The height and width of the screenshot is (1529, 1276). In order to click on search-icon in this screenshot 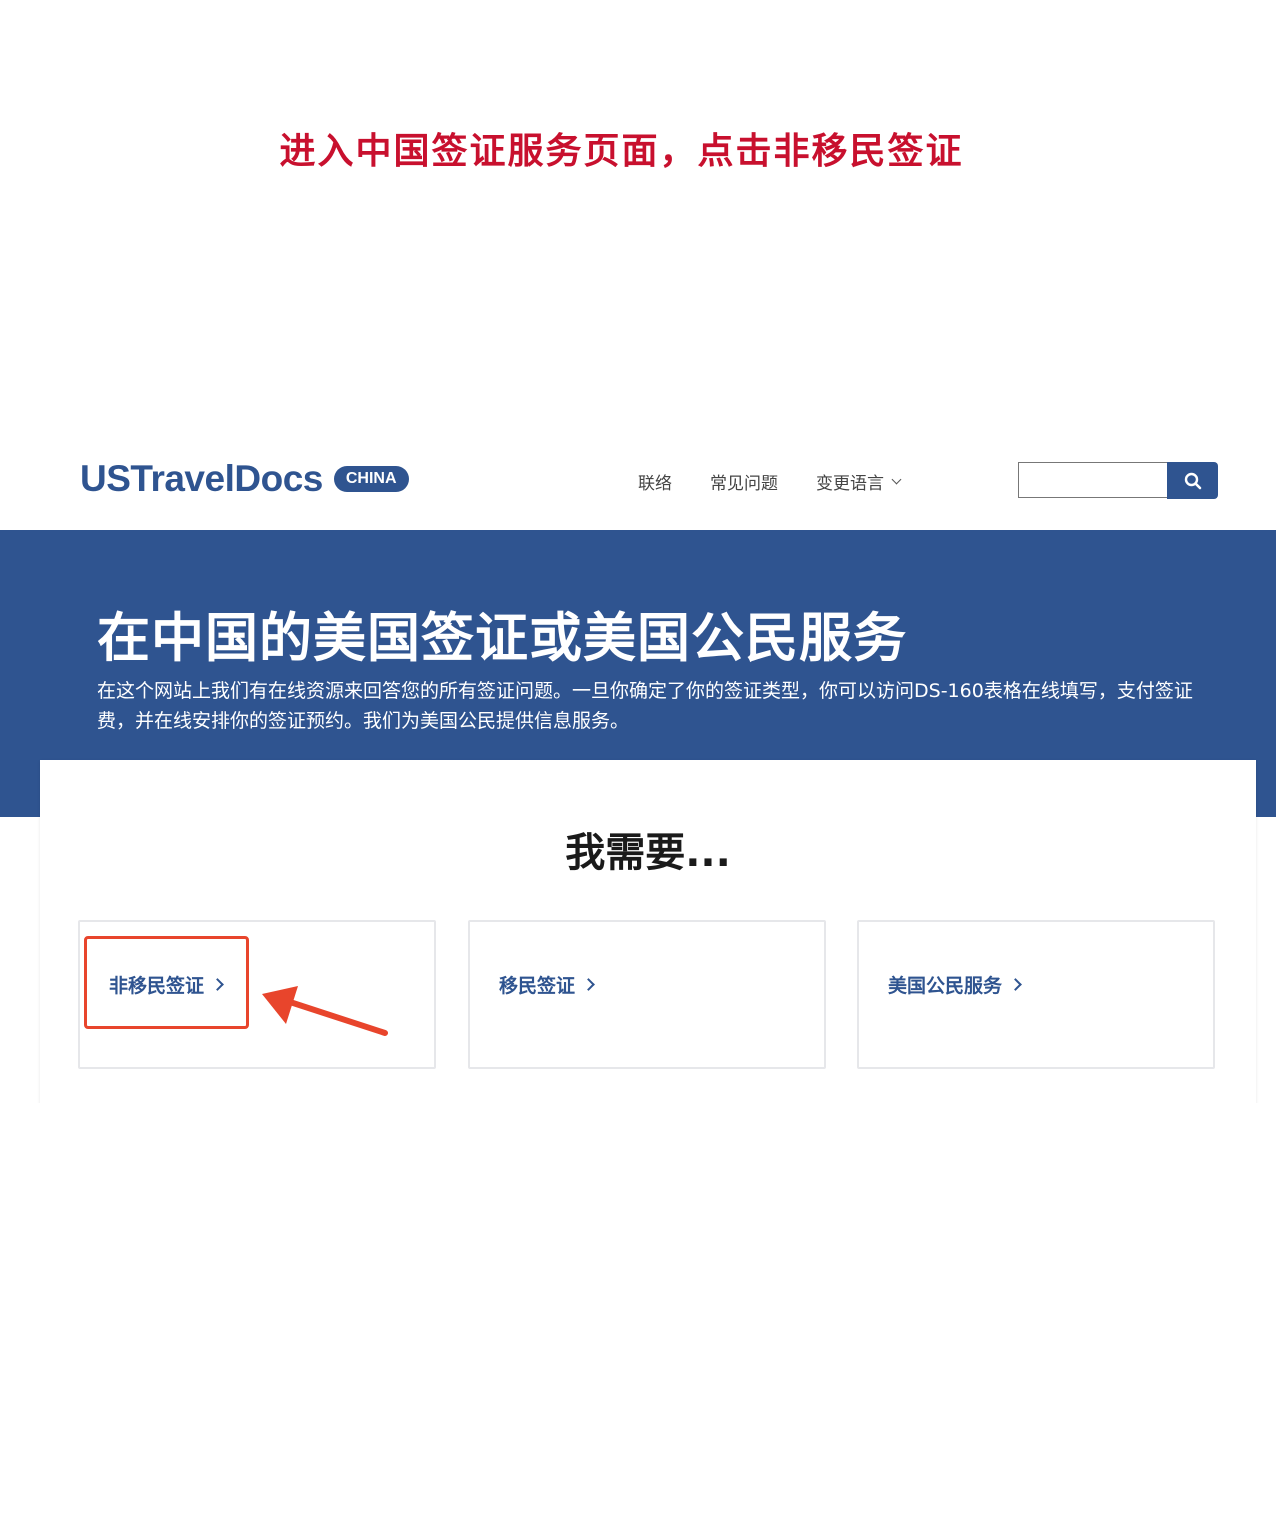, I will do `click(1192, 480)`.